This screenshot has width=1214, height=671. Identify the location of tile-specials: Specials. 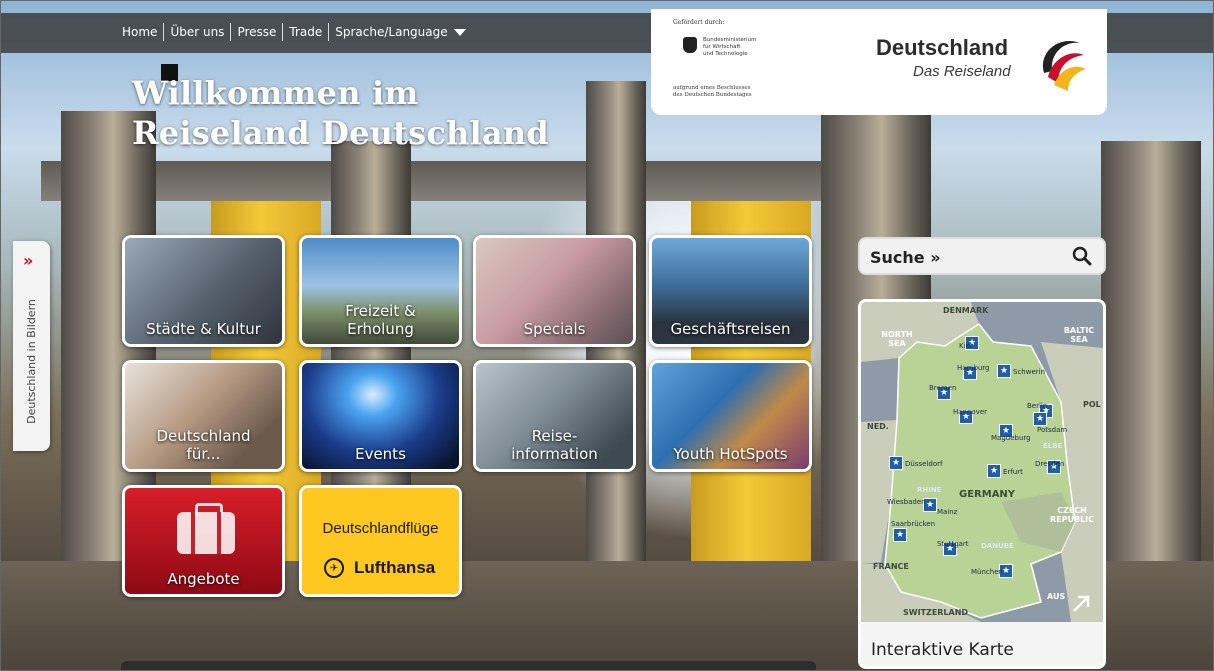
(554, 291).